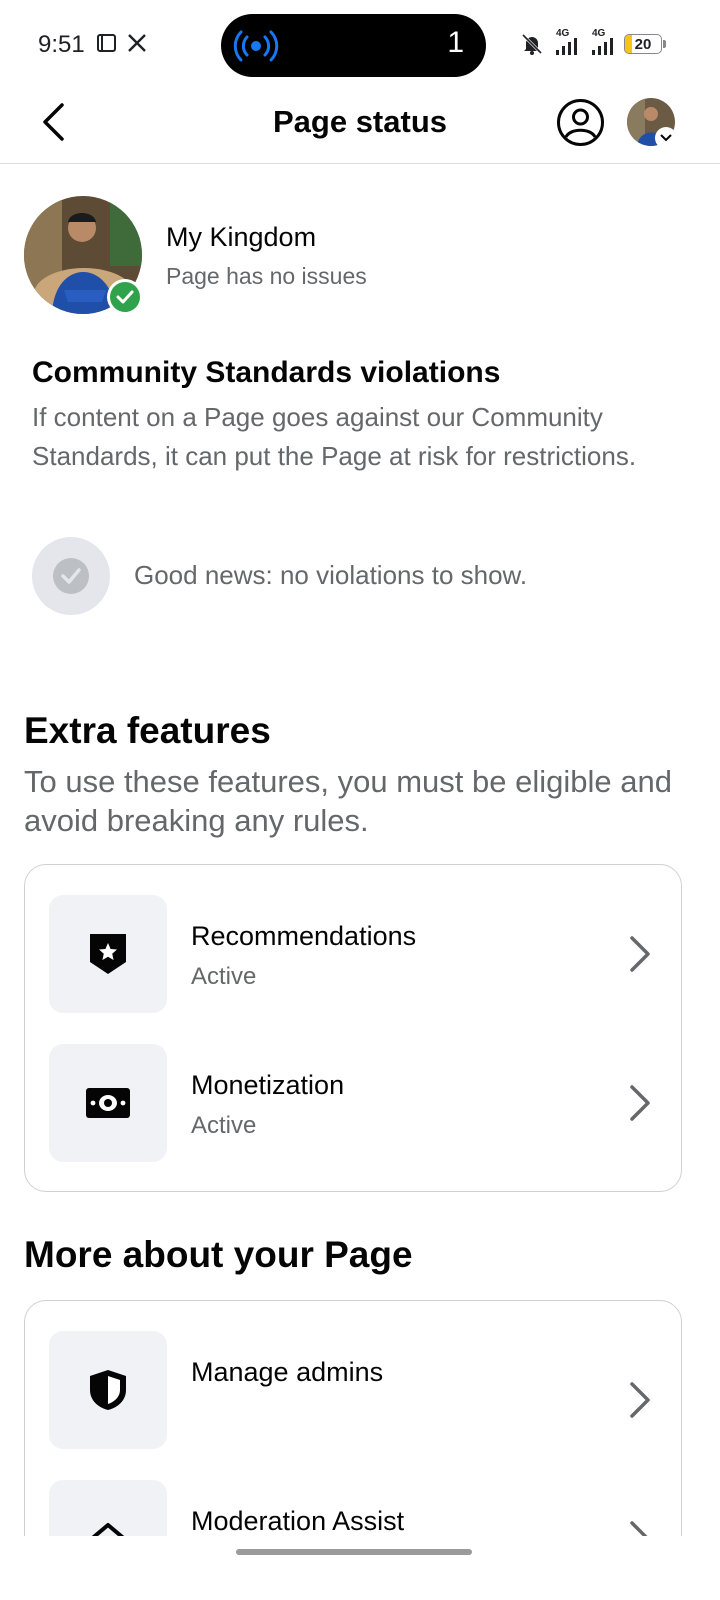 The width and height of the screenshot is (720, 1600). Describe the element at coordinates (137, 43) in the screenshot. I see `x-app-icon` at that location.